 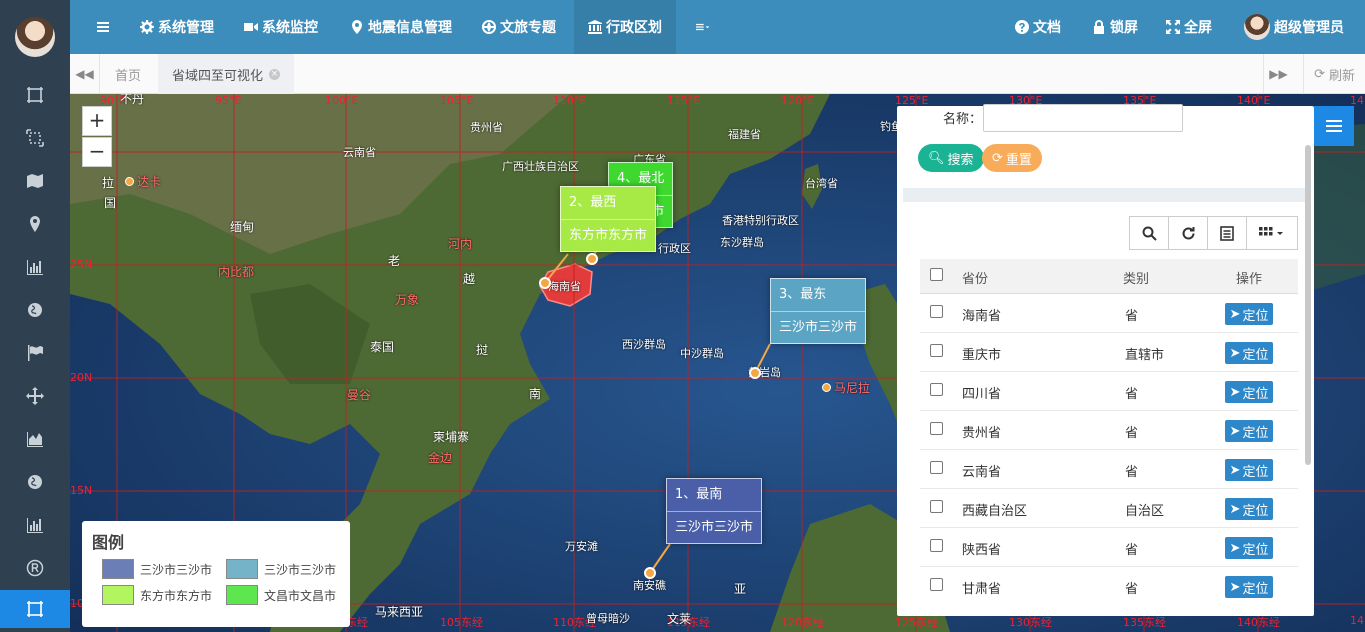 What do you see at coordinates (818, 311) in the screenshot?
I see `callout-eastmost: 3、最东 三沙市三沙市` at bounding box center [818, 311].